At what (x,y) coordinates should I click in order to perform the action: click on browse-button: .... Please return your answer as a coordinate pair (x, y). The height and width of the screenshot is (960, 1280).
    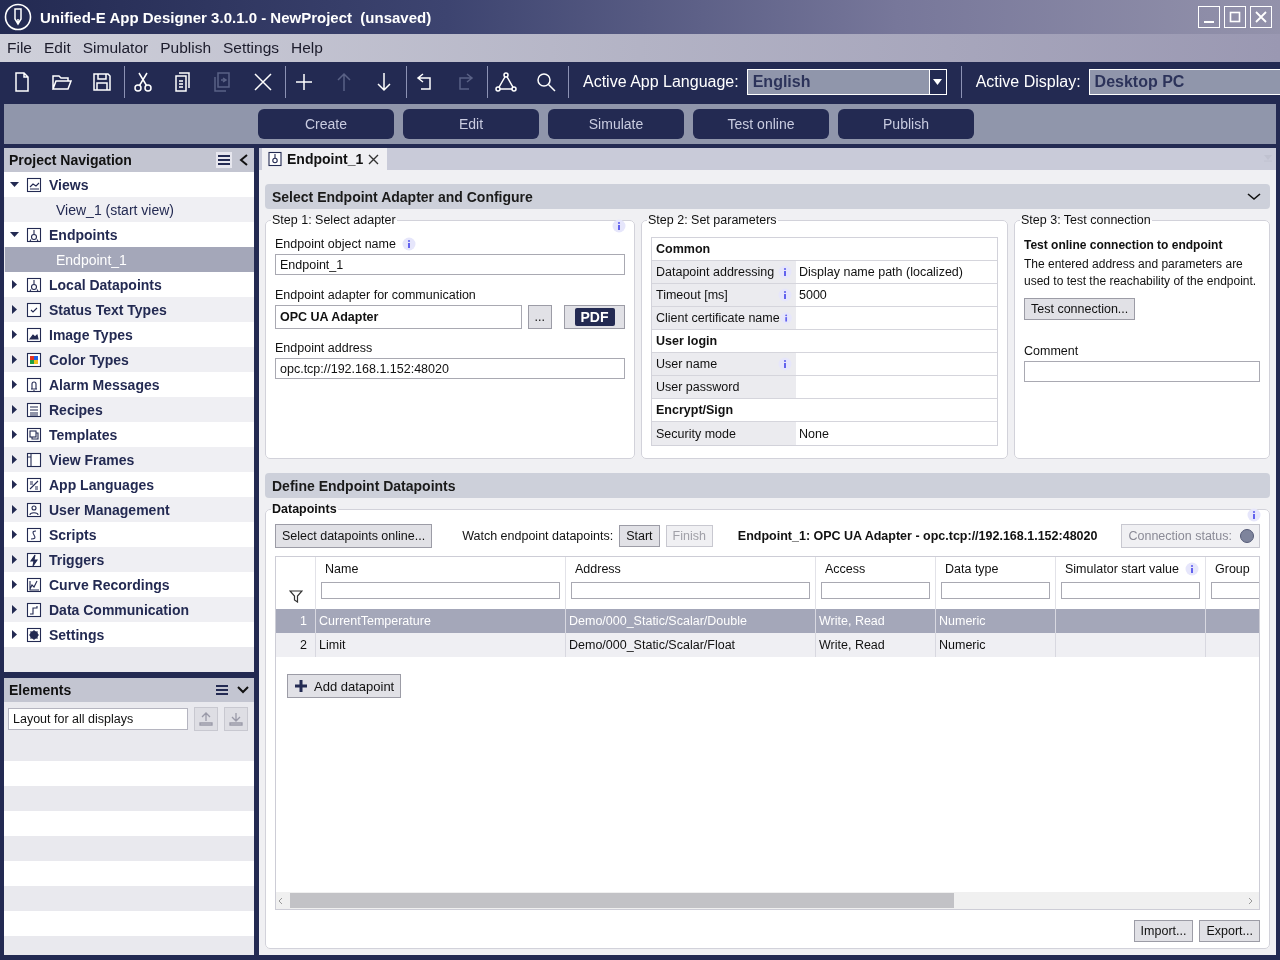
    Looking at the image, I should click on (539, 317).